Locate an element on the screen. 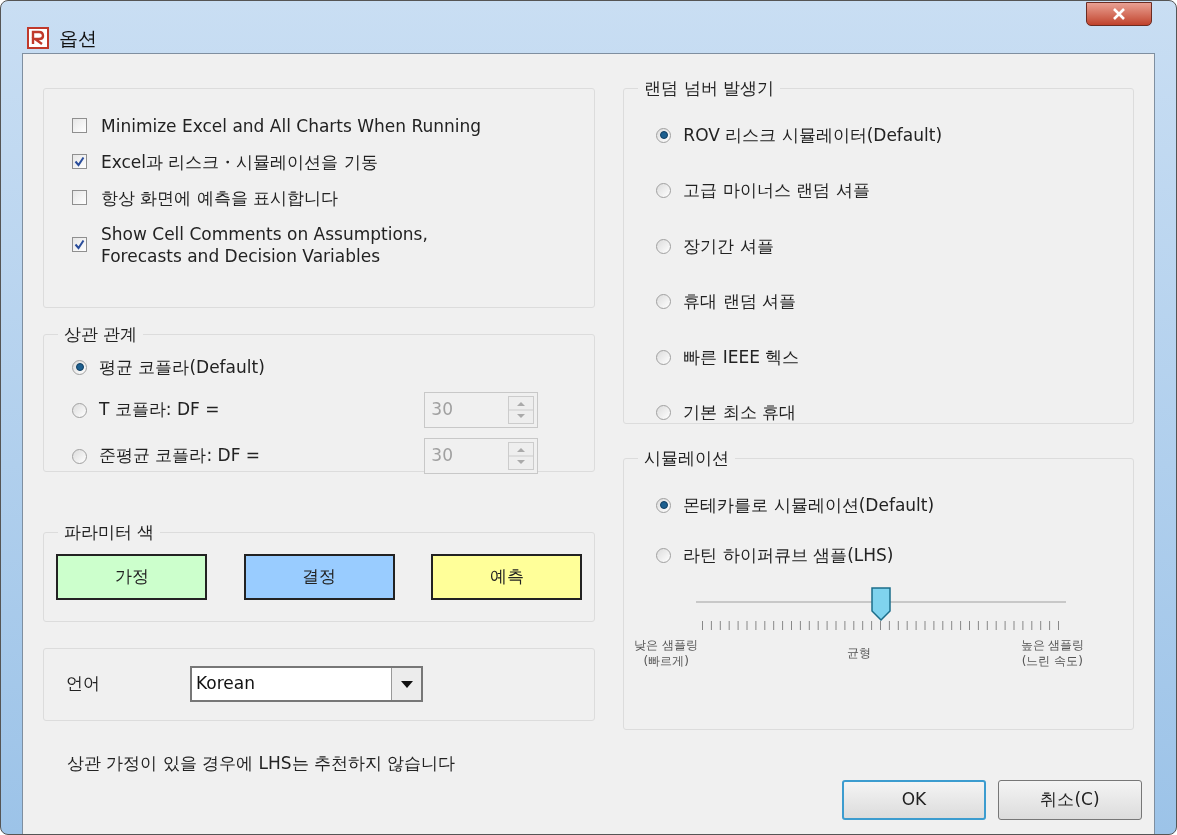 Image resolution: width=1177 pixels, height=835 pixels. app-logo-icon is located at coordinates (38, 38).